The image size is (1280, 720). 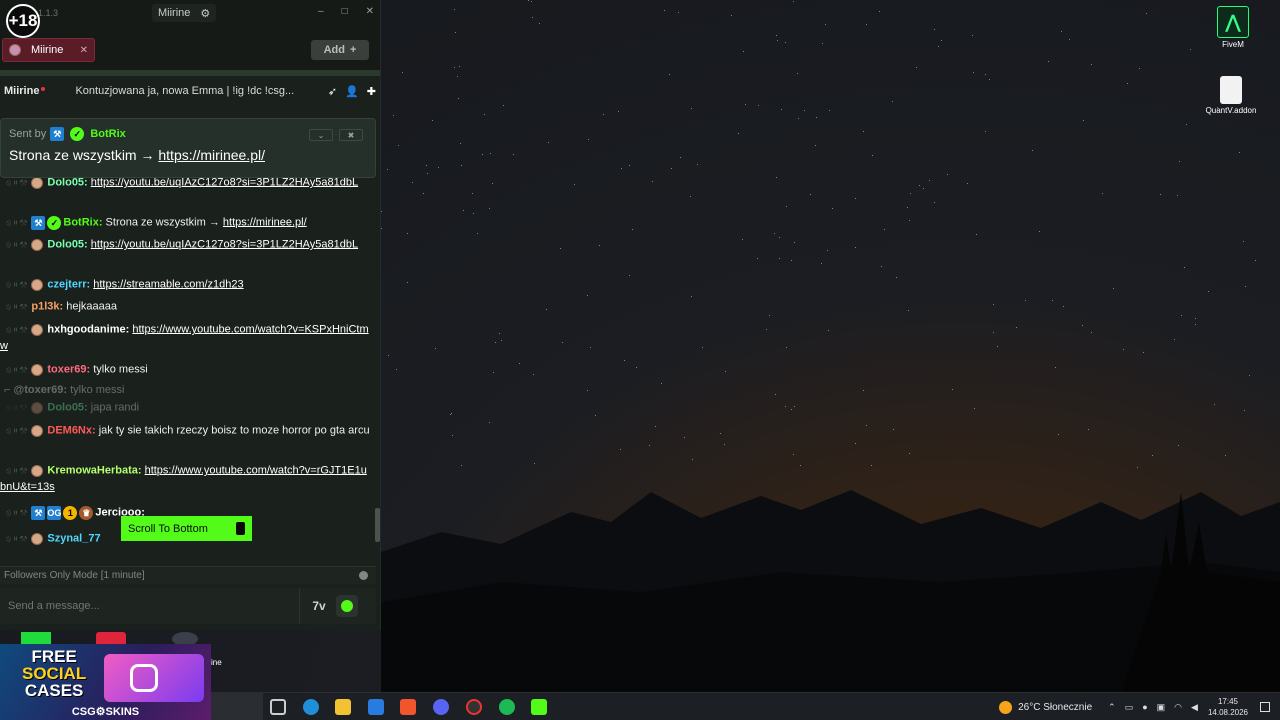 What do you see at coordinates (184, 13) in the screenshot?
I see `window-title-pill: Miirine ⚙` at bounding box center [184, 13].